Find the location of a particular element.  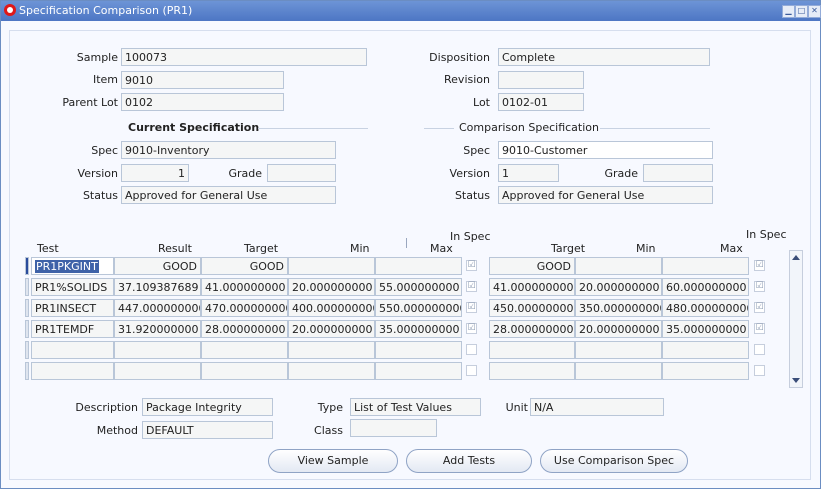

cell-max: 550.000000000 is located at coordinates (418, 308).